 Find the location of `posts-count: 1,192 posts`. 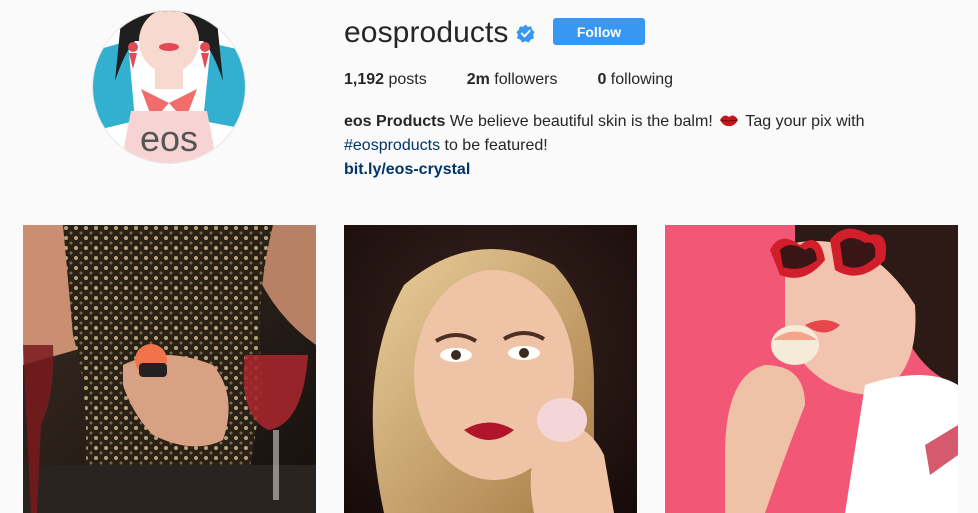

posts-count: 1,192 posts is located at coordinates (385, 80).